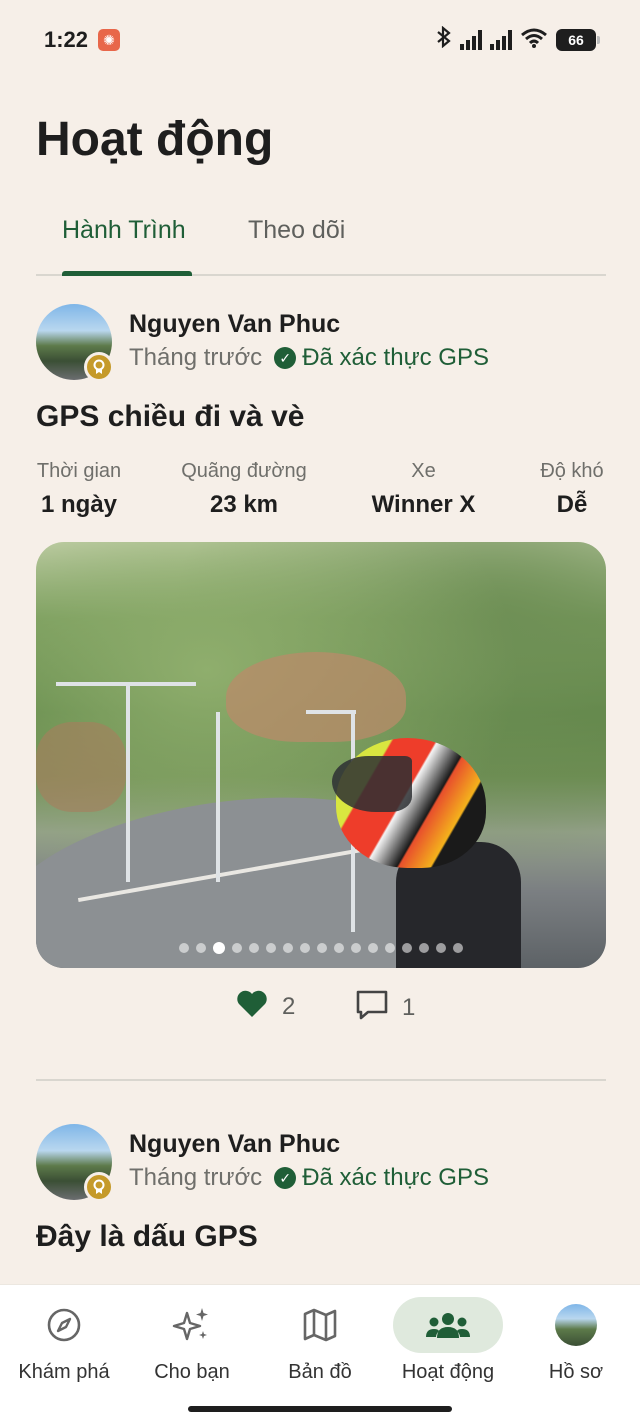 The image size is (640, 1424). Describe the element at coordinates (534, 40) in the screenshot. I see `wifi-icon` at that location.